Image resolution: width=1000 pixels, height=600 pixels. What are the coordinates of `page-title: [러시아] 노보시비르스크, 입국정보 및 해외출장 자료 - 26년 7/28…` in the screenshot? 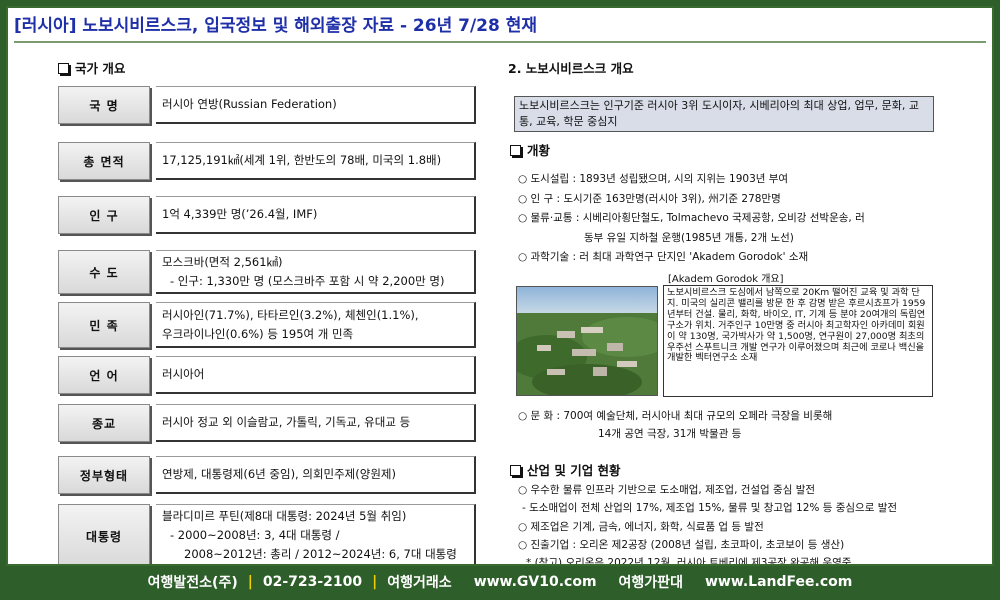 It's located at (276, 26).